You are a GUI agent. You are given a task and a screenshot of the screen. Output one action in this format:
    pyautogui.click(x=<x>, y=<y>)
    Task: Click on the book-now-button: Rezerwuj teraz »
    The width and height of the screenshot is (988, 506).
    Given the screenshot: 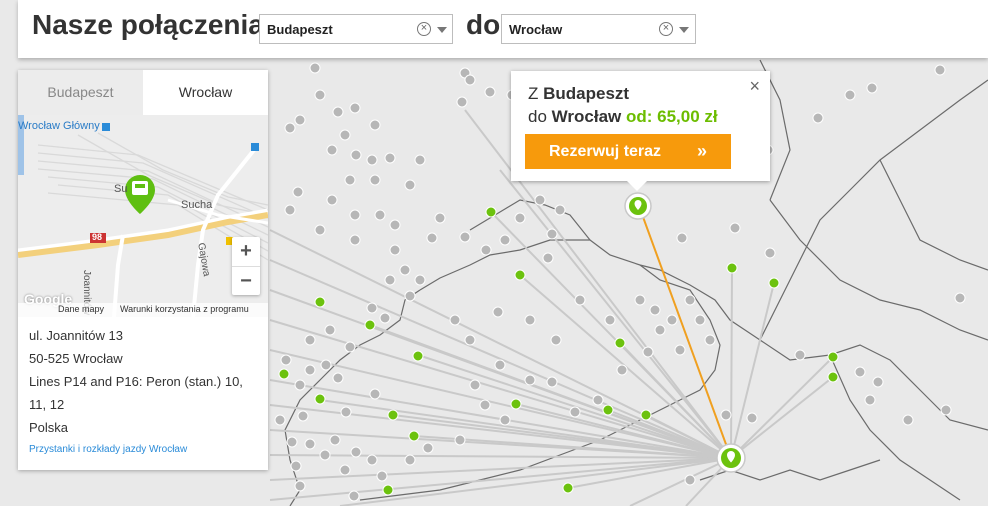 What is the action you would take?
    pyautogui.click(x=628, y=151)
    